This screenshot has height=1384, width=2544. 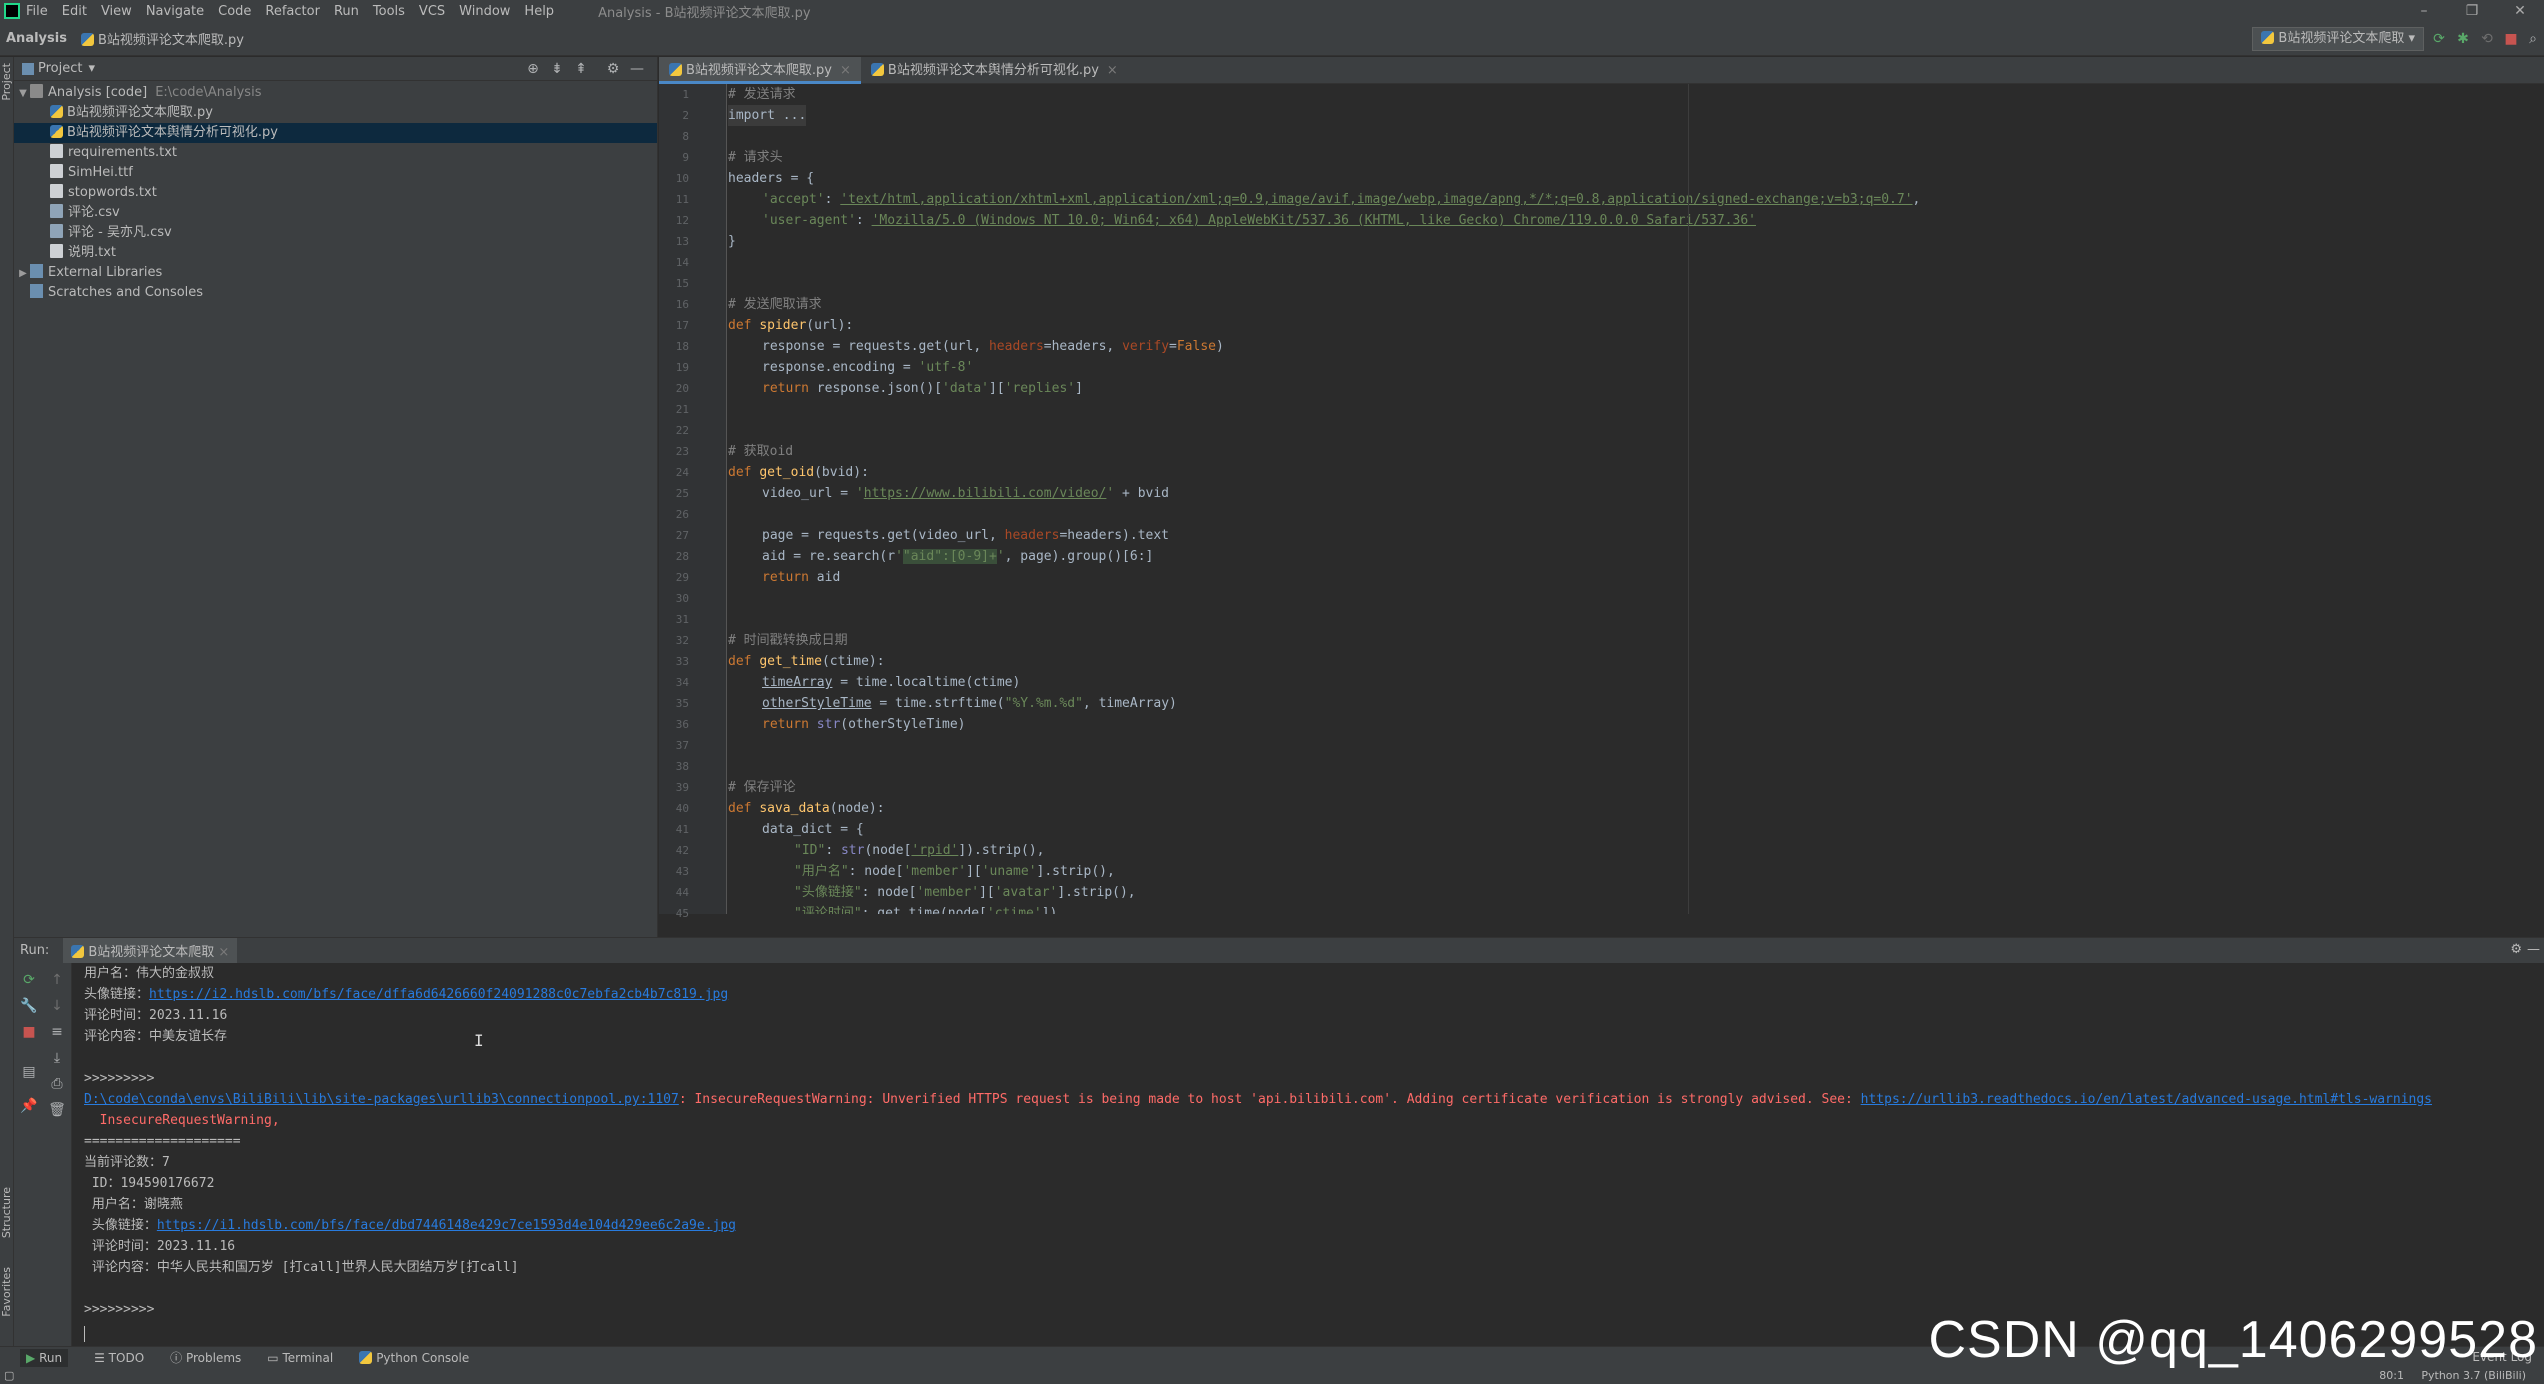 I want to click on line-number: 30, so click(x=682, y=598).